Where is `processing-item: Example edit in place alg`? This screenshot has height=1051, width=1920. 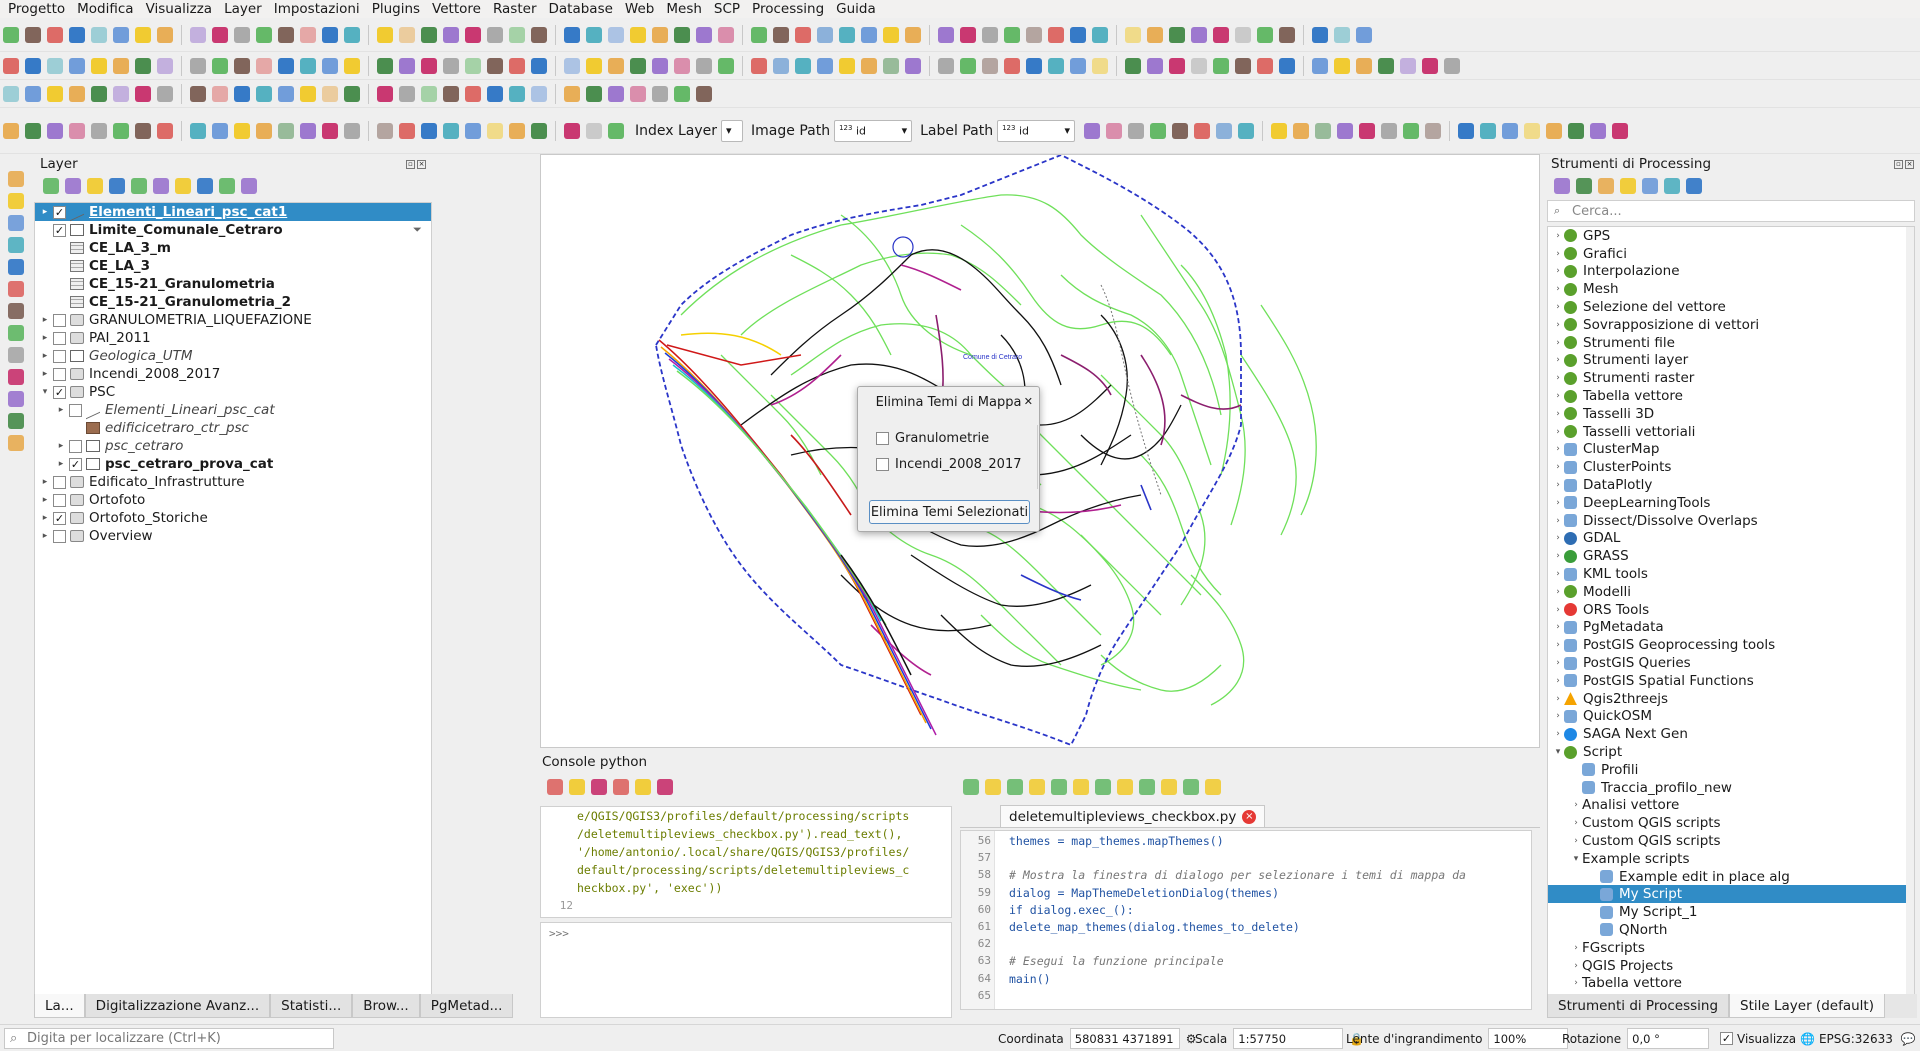
processing-item: Example edit in place alg is located at coordinates (1731, 877).